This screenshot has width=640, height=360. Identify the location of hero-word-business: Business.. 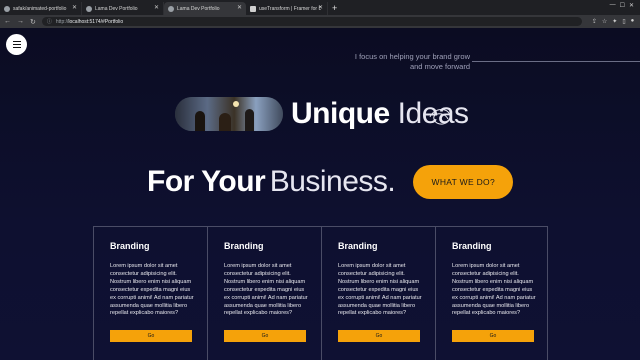
(332, 181).